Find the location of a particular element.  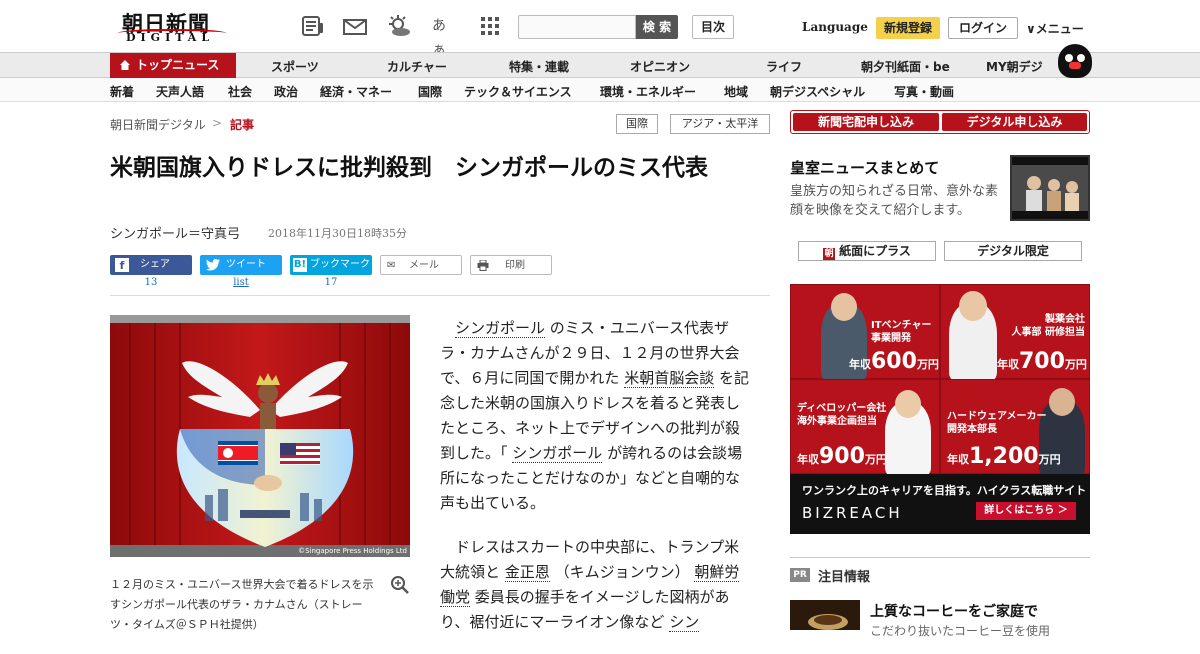

font-size-icon: あぁ is located at coordinates (445, 36).